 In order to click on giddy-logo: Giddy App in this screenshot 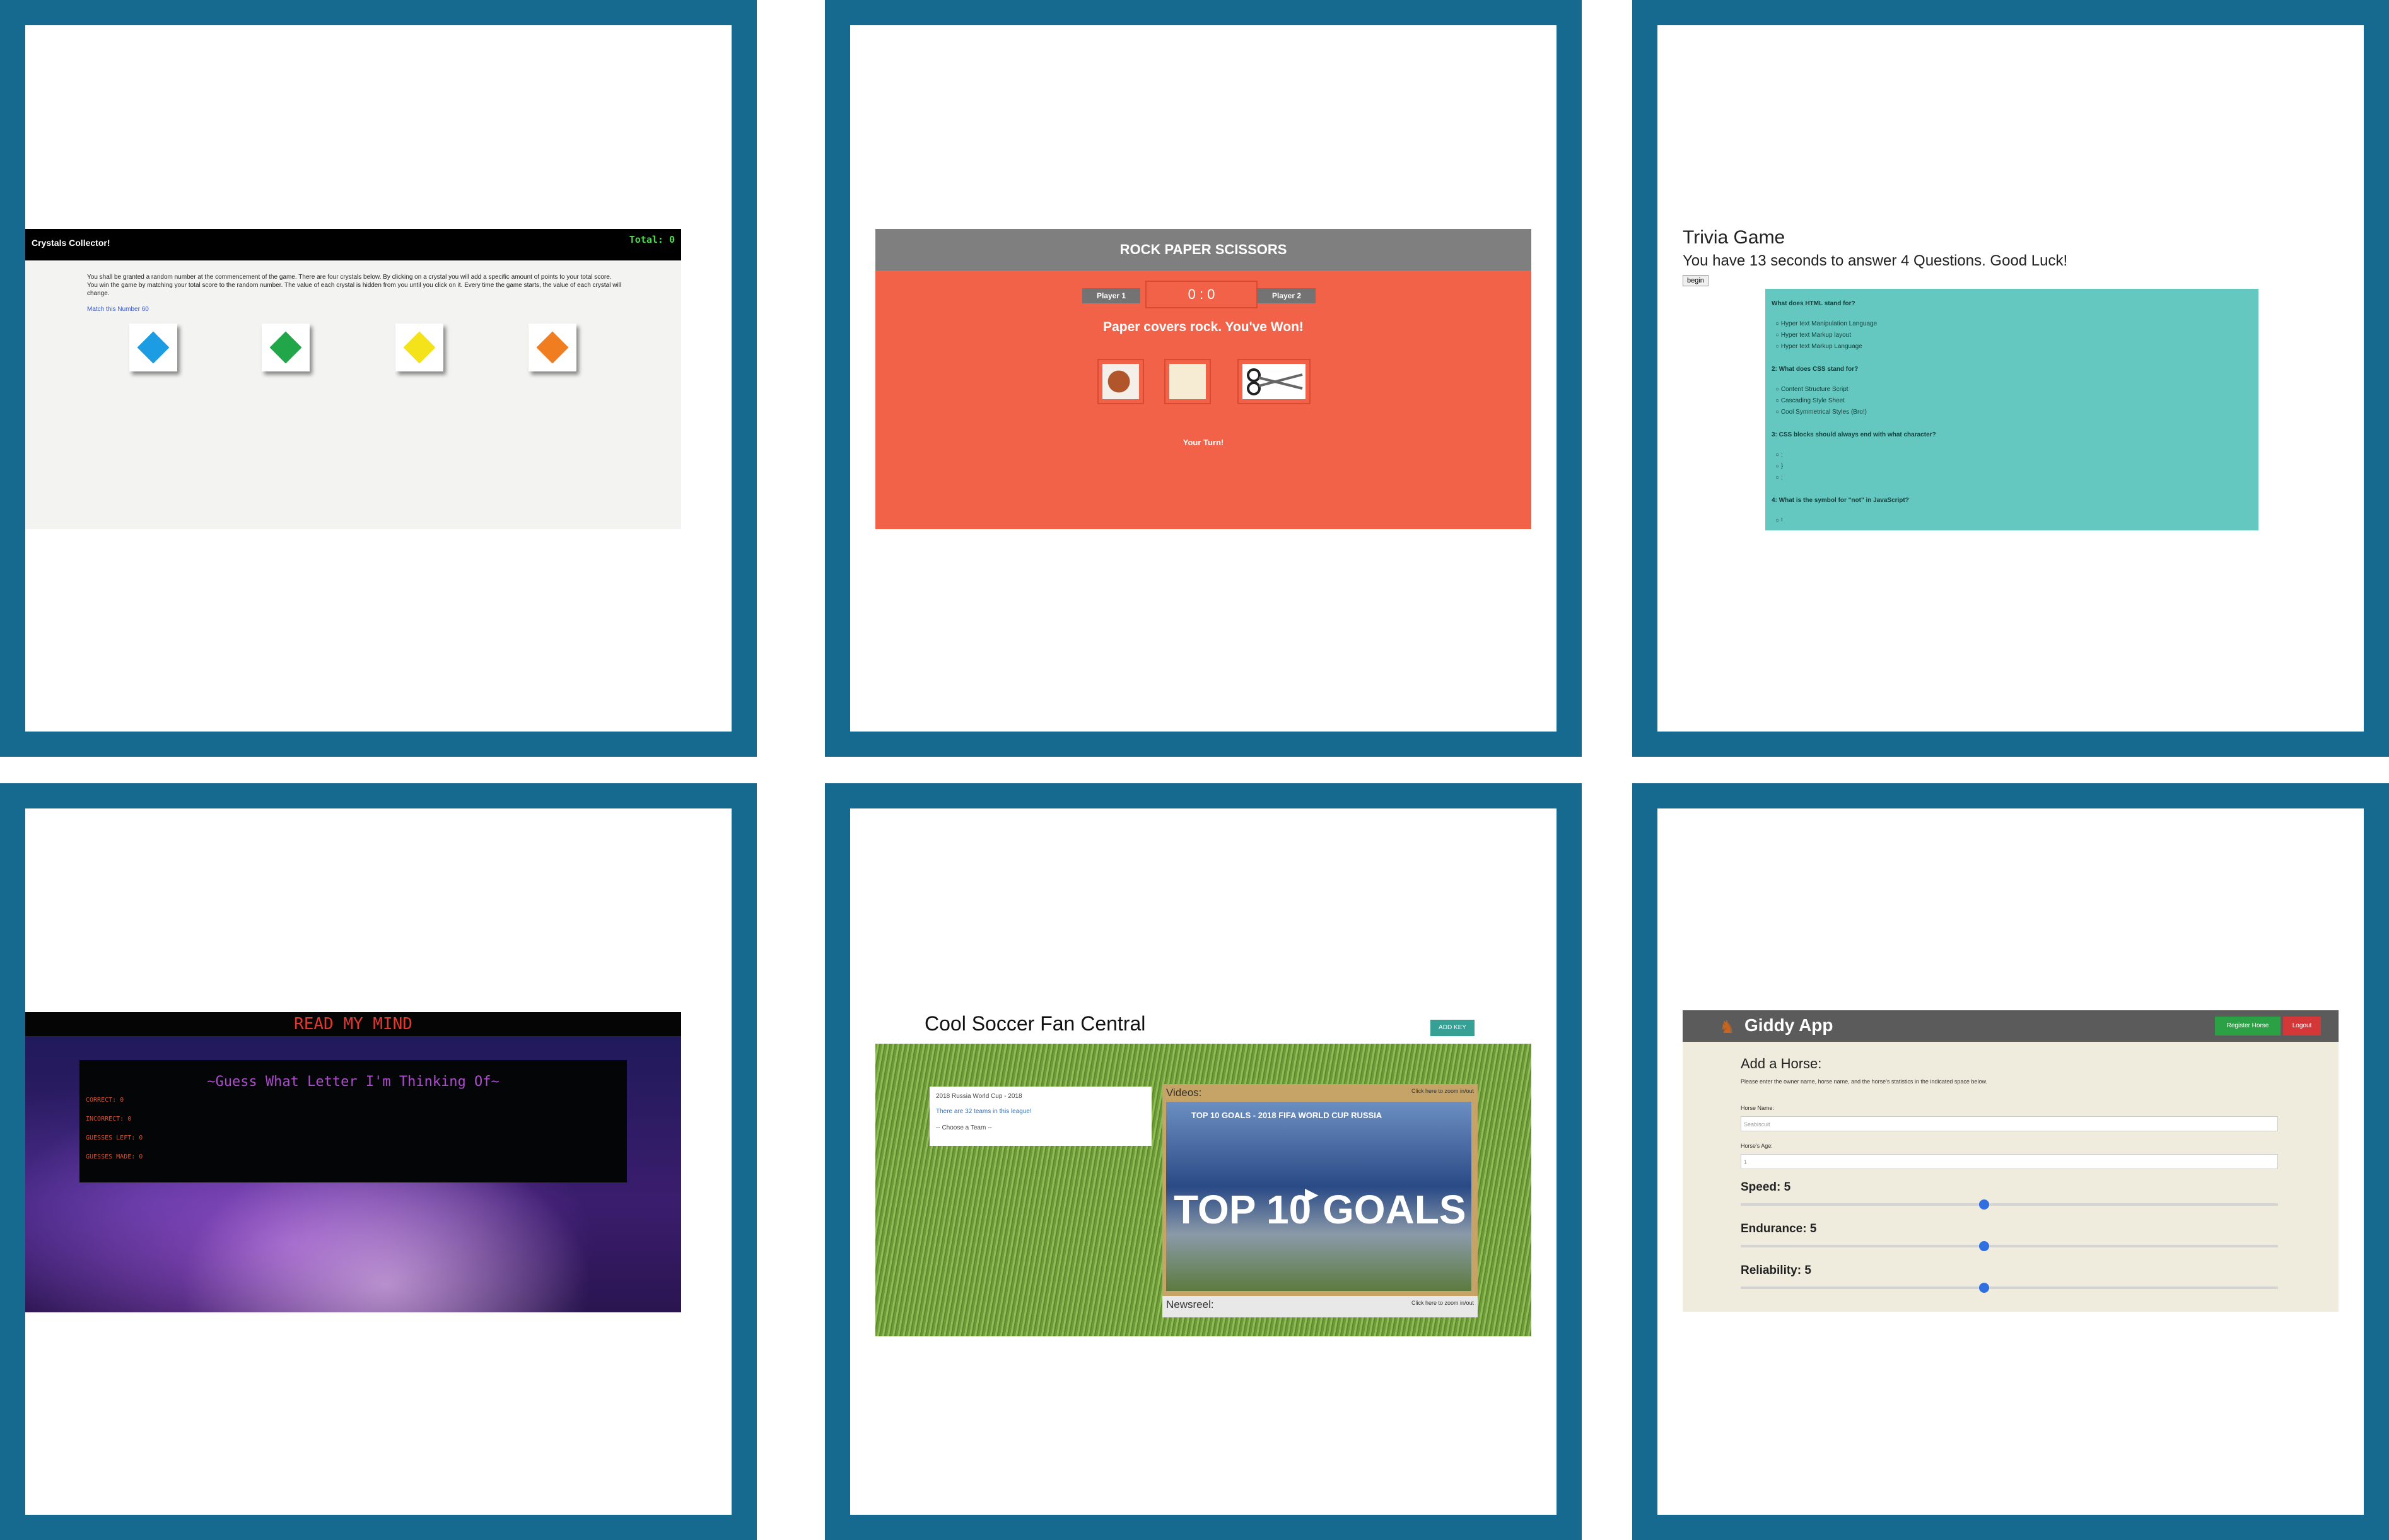, I will do `click(1788, 1025)`.